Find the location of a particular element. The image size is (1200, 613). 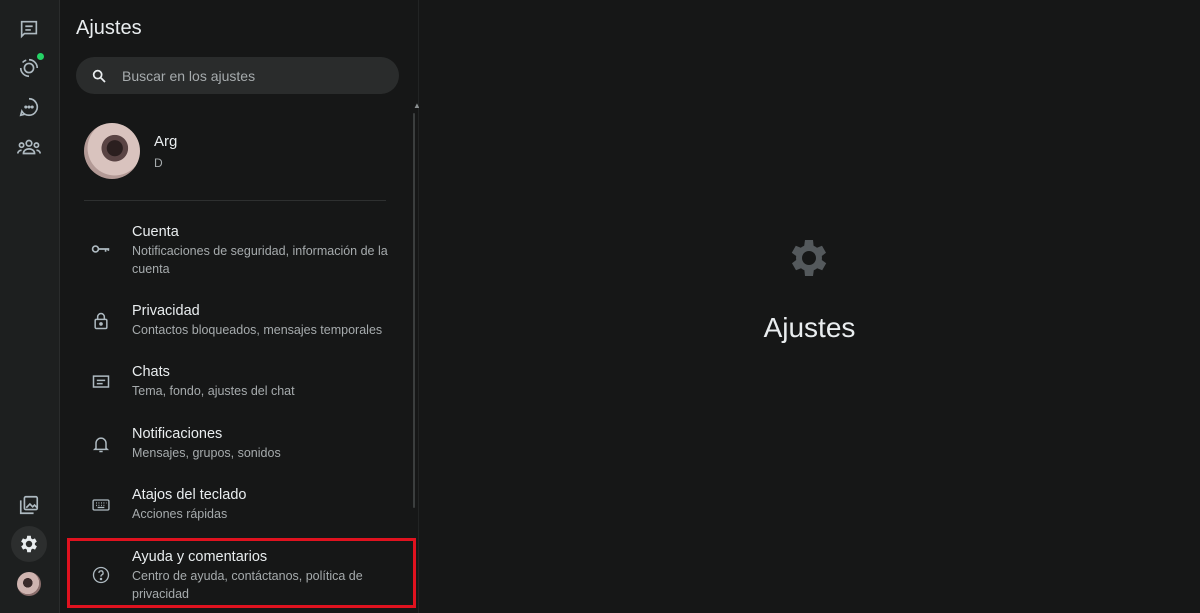

chat-icon is located at coordinates (101, 382).